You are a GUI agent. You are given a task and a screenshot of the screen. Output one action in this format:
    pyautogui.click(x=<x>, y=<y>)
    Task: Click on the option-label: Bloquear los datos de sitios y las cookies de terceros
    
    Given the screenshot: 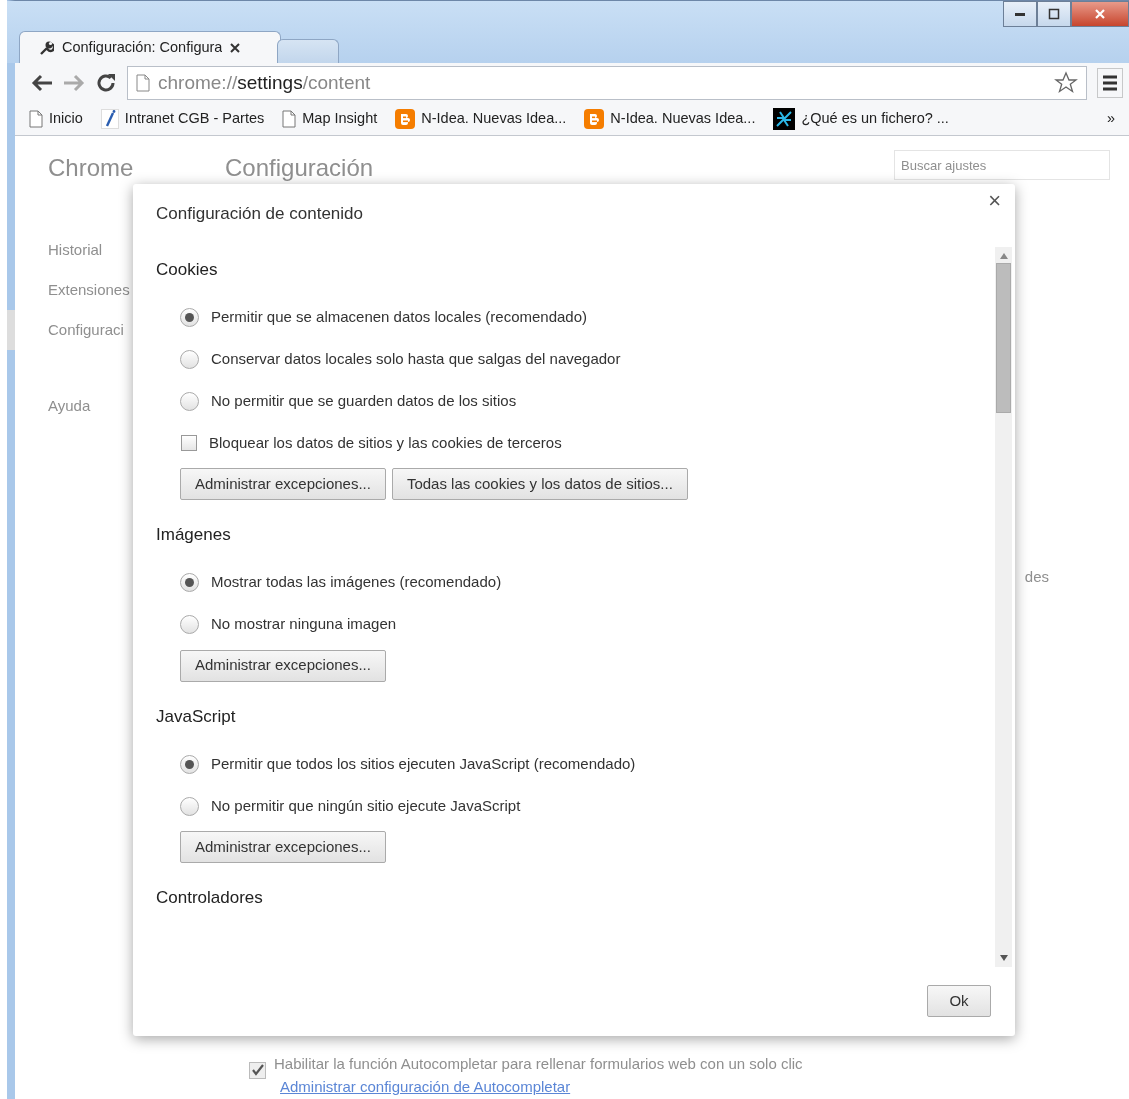 What is the action you would take?
    pyautogui.click(x=385, y=442)
    